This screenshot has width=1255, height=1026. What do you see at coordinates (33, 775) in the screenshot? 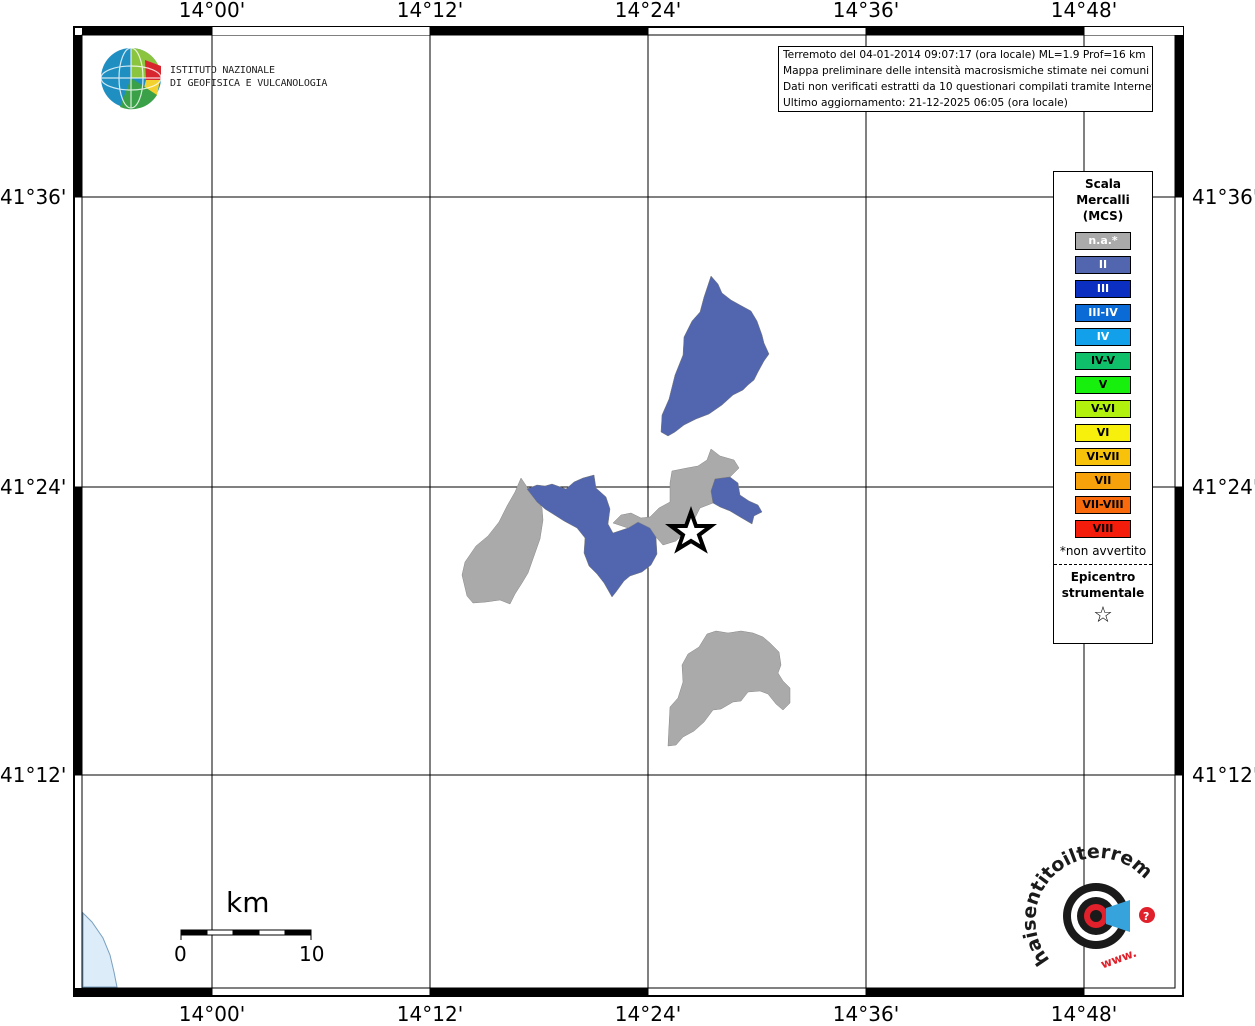
I see `lat-label-left: 41°12'` at bounding box center [33, 775].